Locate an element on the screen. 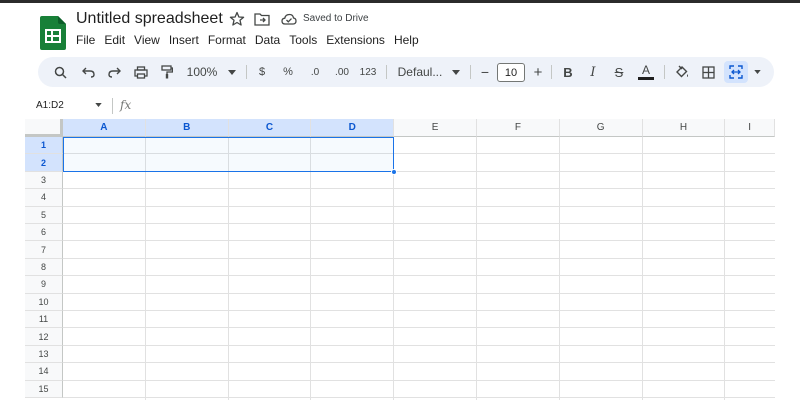 This screenshot has width=800, height=400. window-top-edge is located at coordinates (400, 1).